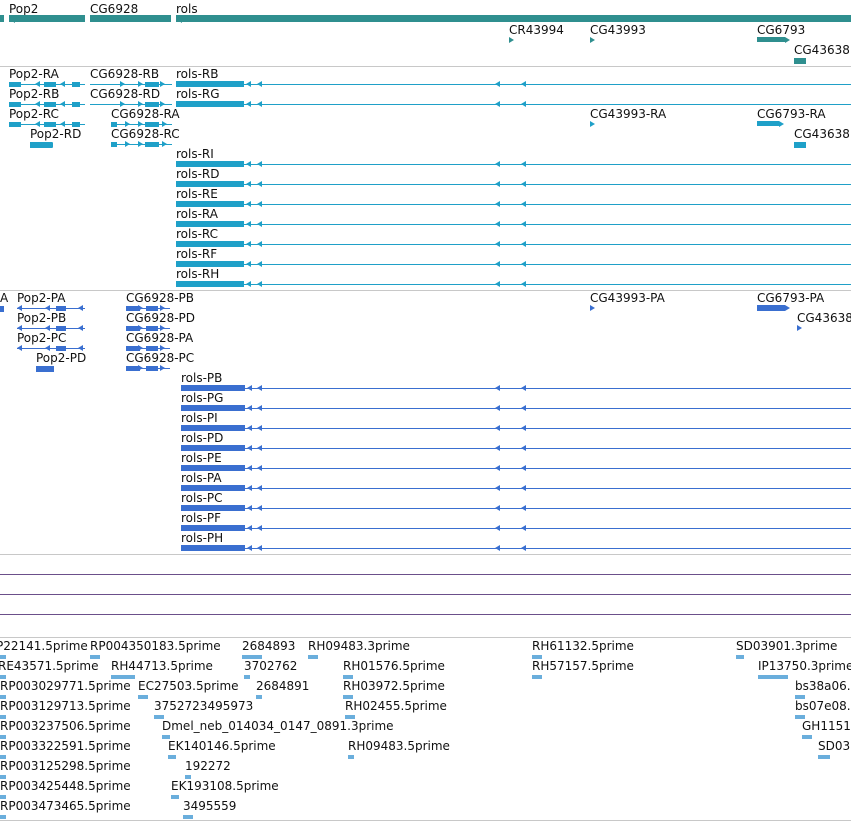  What do you see at coordinates (195, 154) in the screenshot?
I see `feature-label-rols-ri: rols-RI` at bounding box center [195, 154].